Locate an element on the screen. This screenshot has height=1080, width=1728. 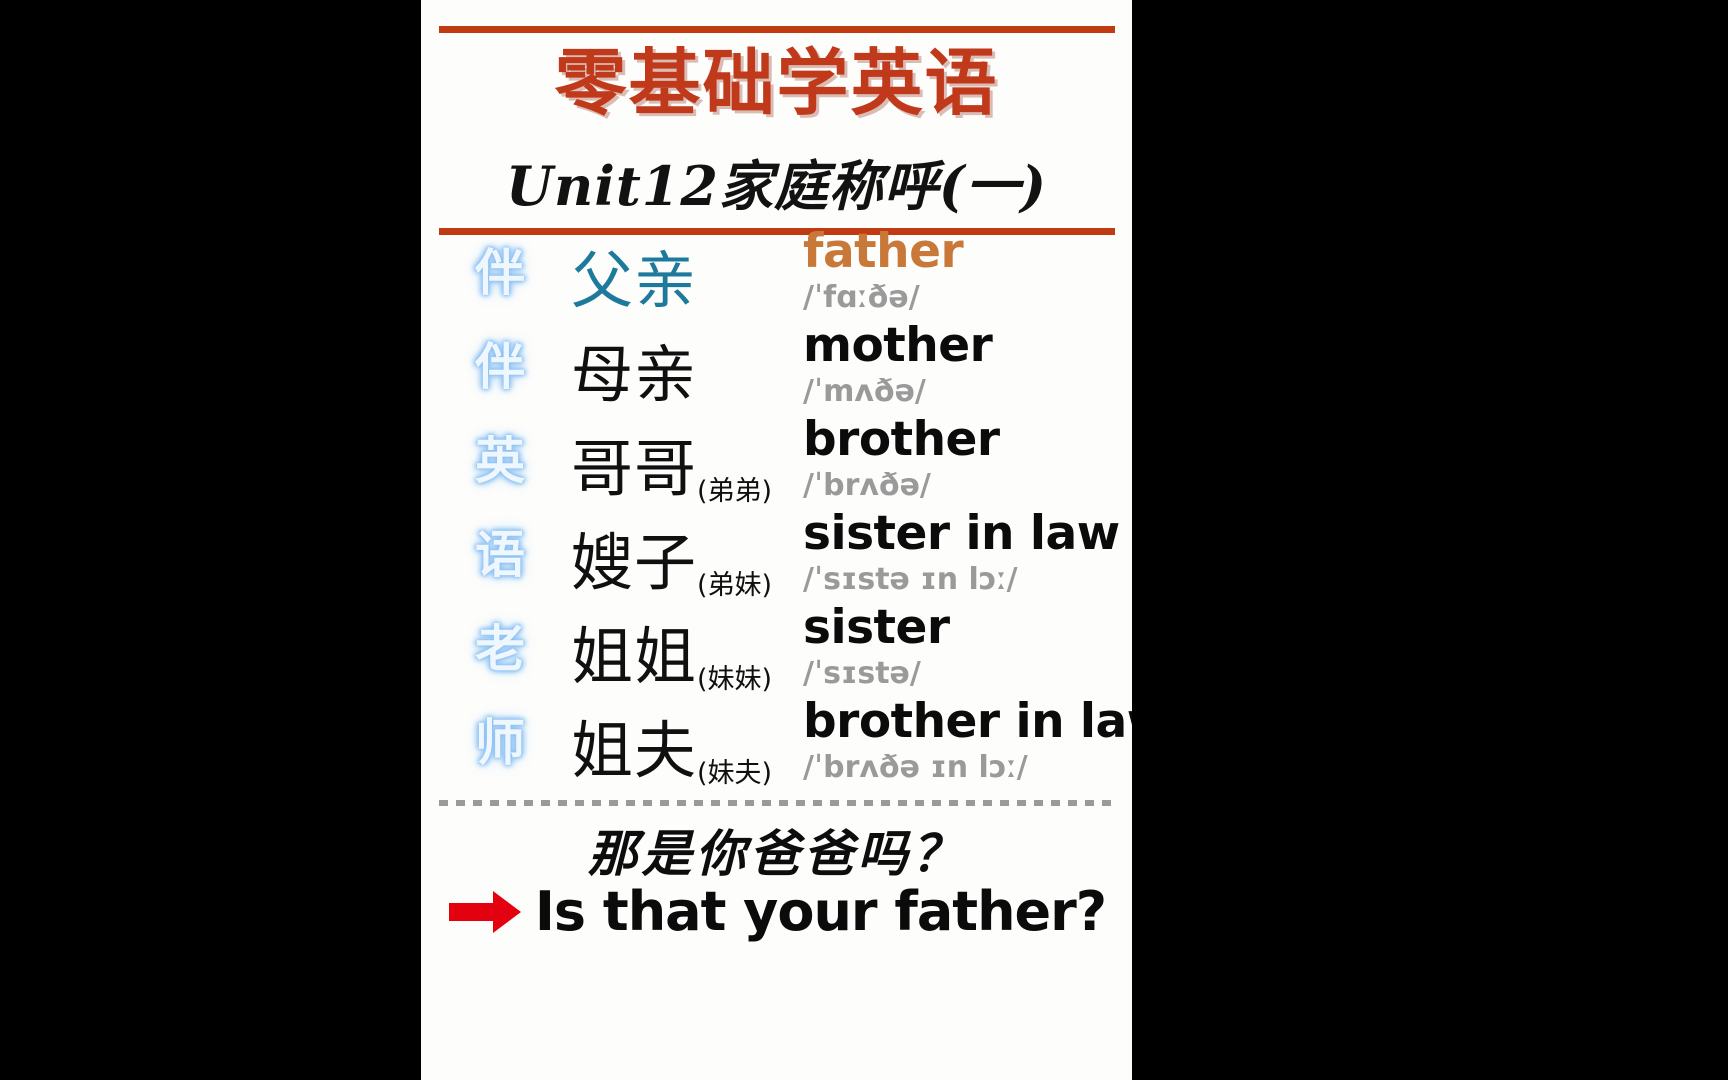
vocab-row: 英 哥哥(弟弟) brother /ˈbrʌðə/ is located at coordinates (776, 465).